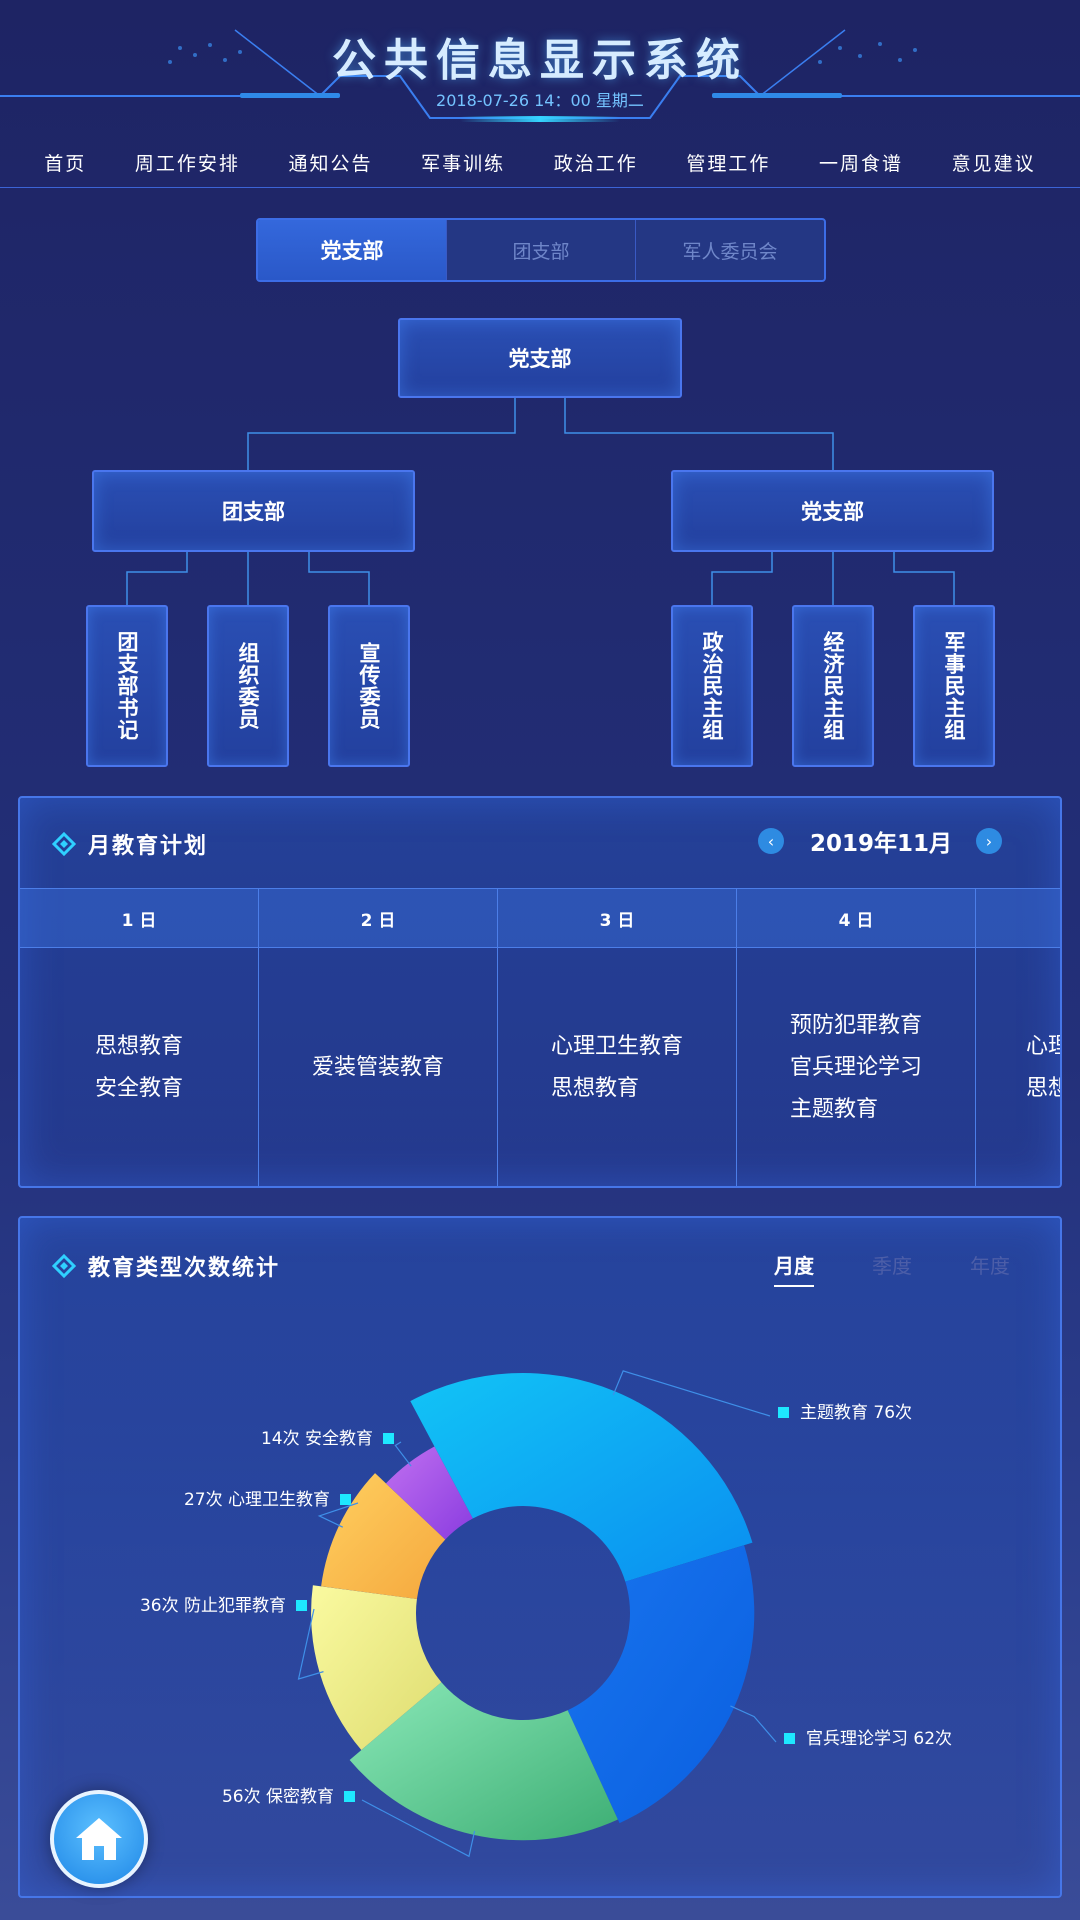  I want to click on day-header: 2 日, so click(378, 918).